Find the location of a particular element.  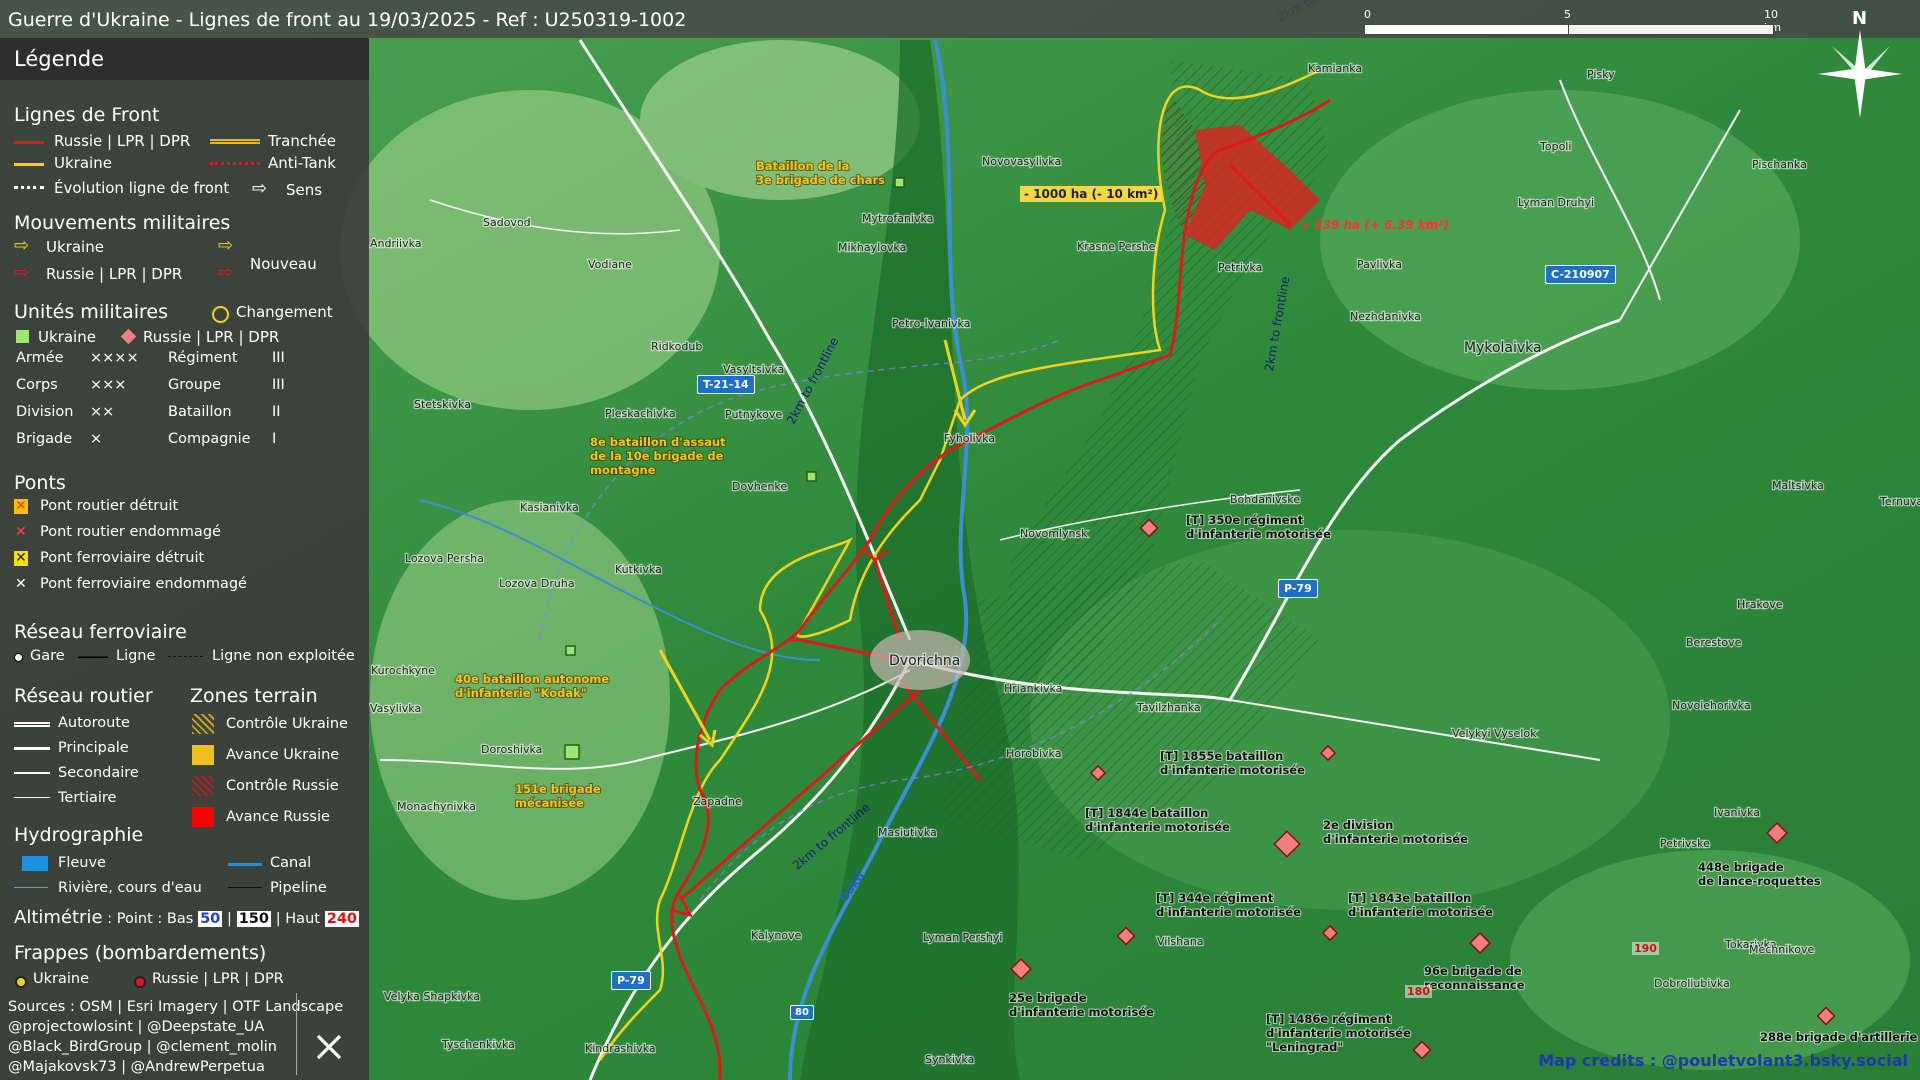

place-label: Kurochkyne is located at coordinates (403, 670).